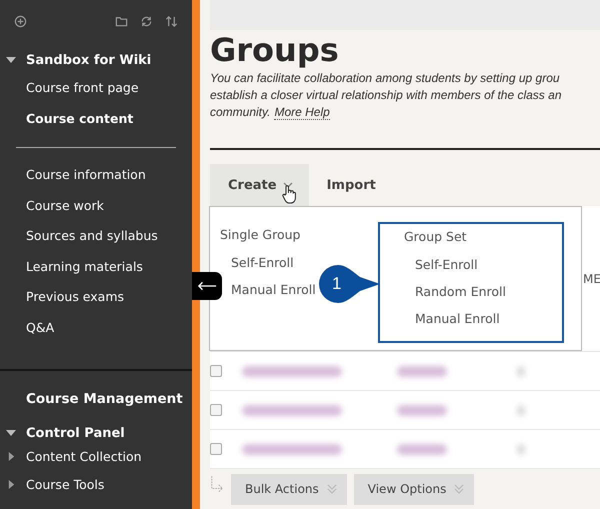 Image resolution: width=600 pixels, height=509 pixels. I want to click on sidebar-item: Previous exams, so click(96, 297).